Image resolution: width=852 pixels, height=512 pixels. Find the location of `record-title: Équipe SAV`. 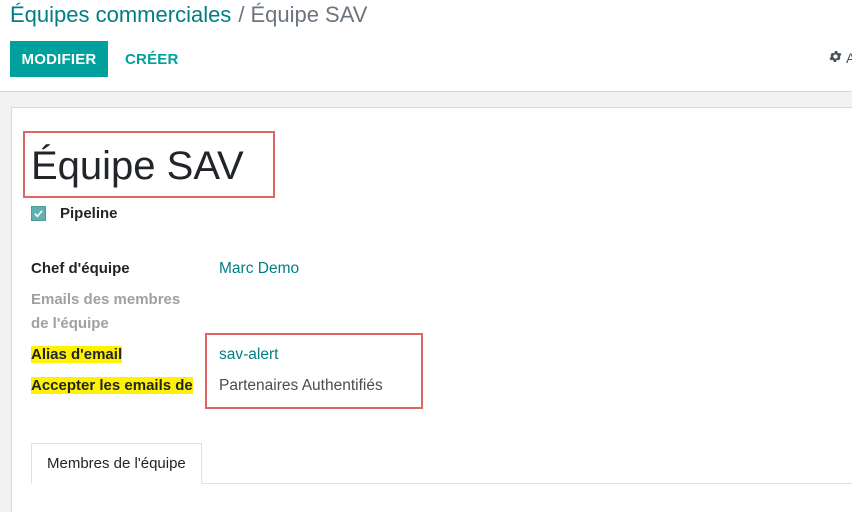

record-title: Équipe SAV is located at coordinates (137, 166).